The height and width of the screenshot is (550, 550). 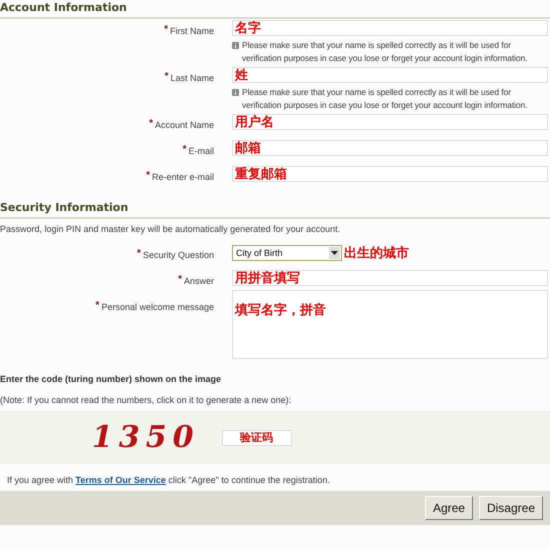 What do you see at coordinates (146, 399) in the screenshot?
I see `captcha-note: (Note: If you cannot read the numbers, click on it to generate a new one):` at bounding box center [146, 399].